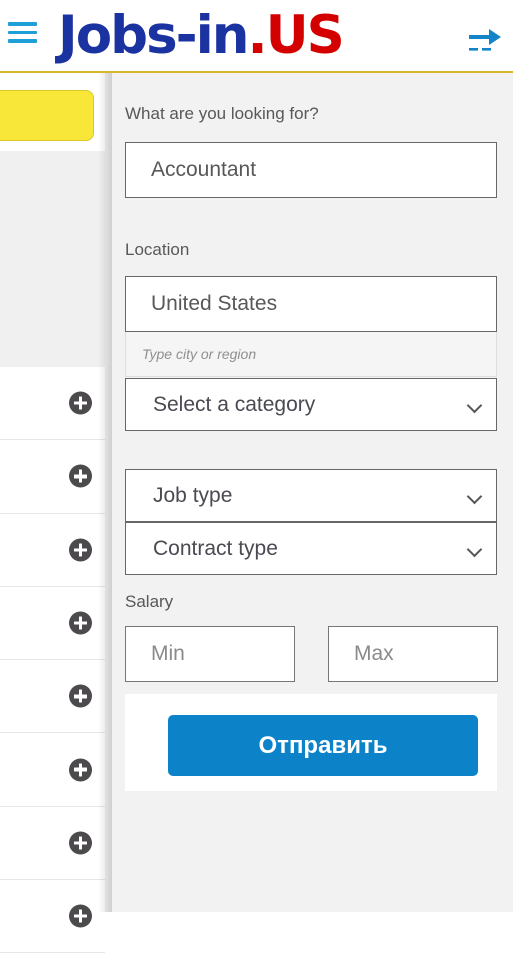 The height and width of the screenshot is (953, 513). Describe the element at coordinates (311, 170) in the screenshot. I see `search-keyword-input: Accountant` at that location.